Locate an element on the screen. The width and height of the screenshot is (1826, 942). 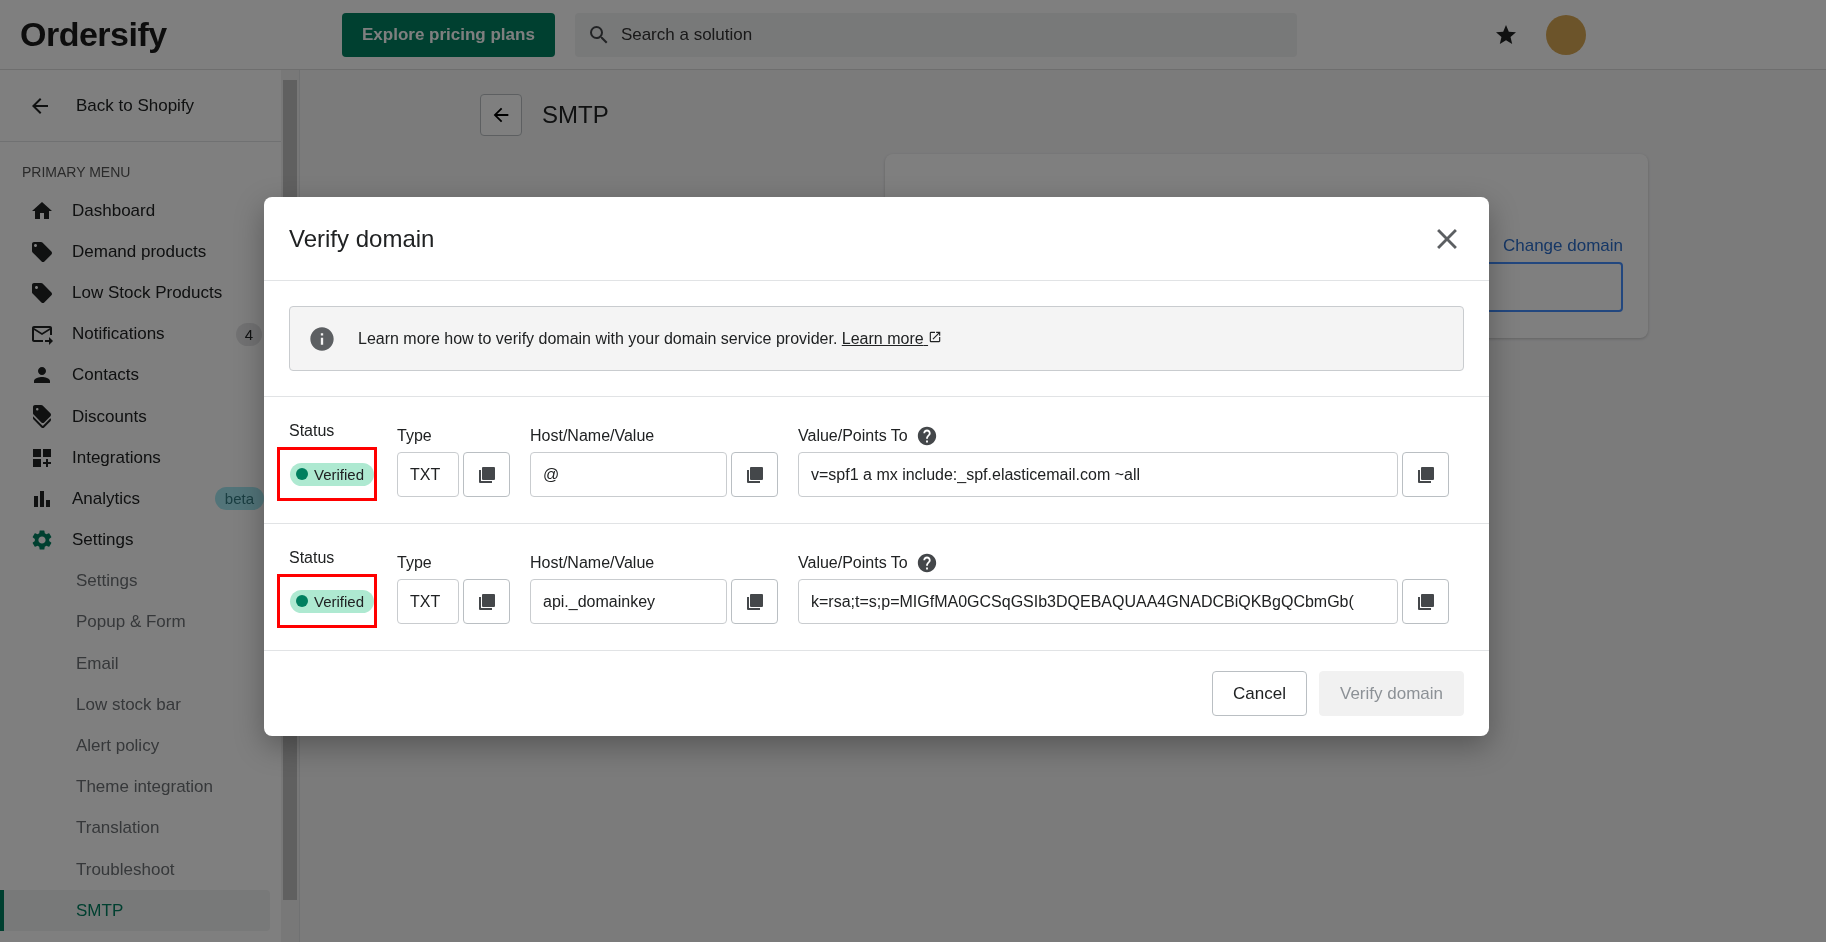
sidebar-item: Integrations is located at coordinates (135, 458).